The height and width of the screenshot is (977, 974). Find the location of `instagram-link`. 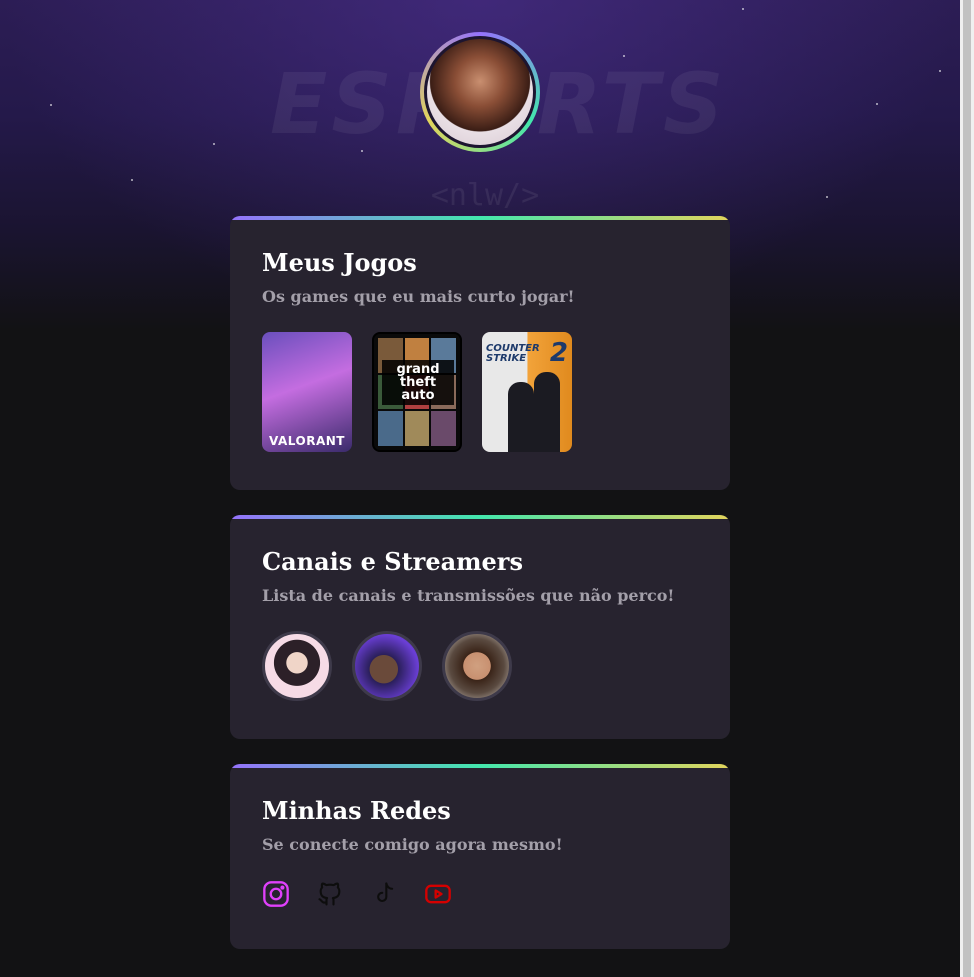

instagram-link is located at coordinates (276, 896).